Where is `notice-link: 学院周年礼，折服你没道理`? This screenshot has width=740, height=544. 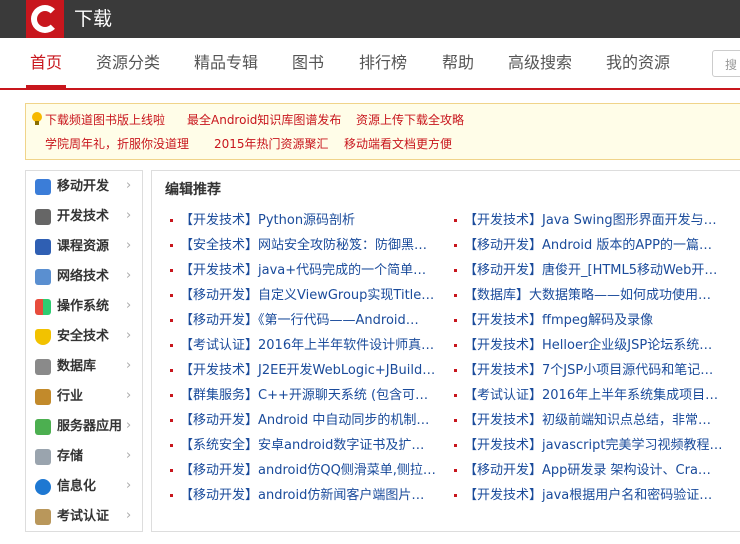 notice-link: 学院周年礼，折服你没道理 is located at coordinates (117, 144).